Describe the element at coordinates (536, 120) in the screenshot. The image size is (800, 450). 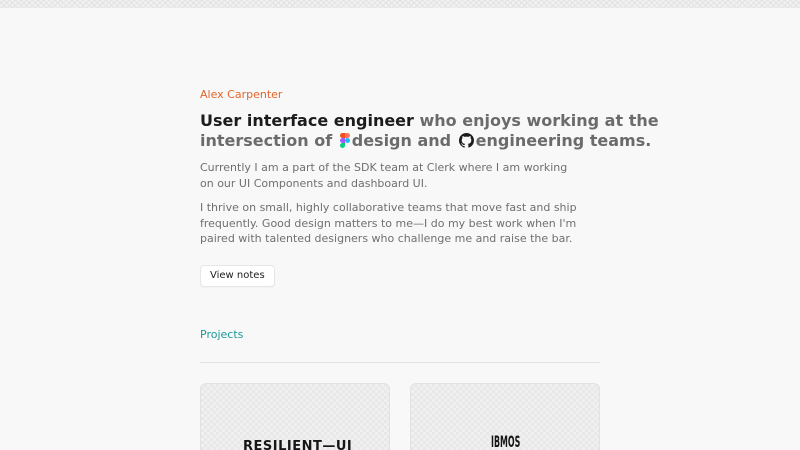
I see `headline-part1: who enjoys working at the` at that location.